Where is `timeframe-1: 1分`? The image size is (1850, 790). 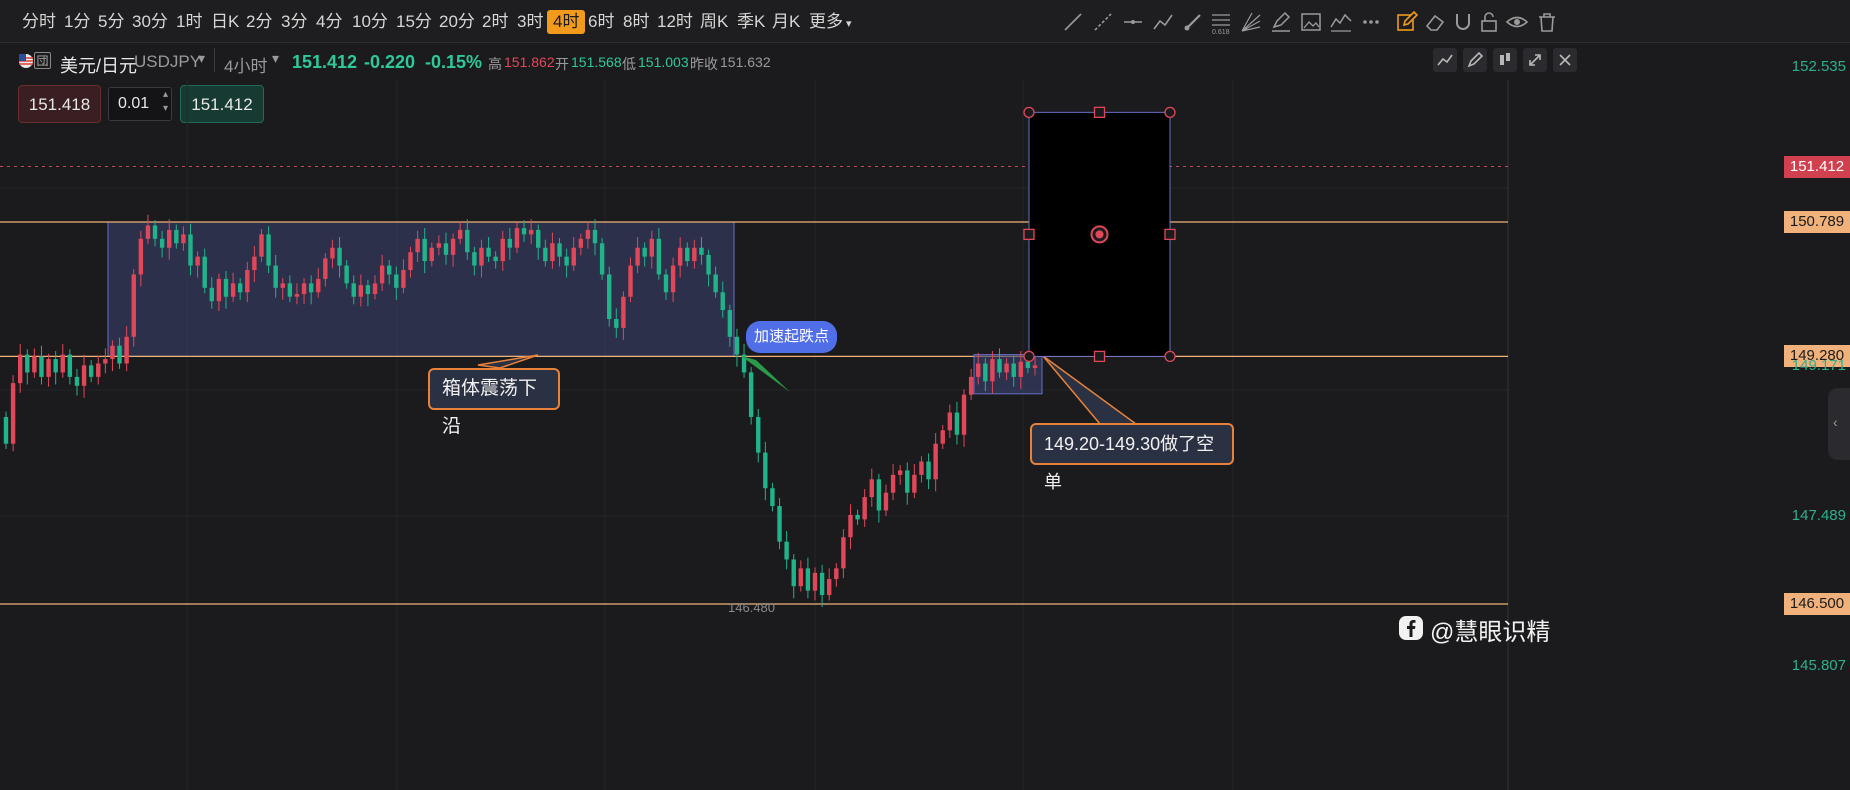
timeframe-1: 1分 is located at coordinates (77, 22).